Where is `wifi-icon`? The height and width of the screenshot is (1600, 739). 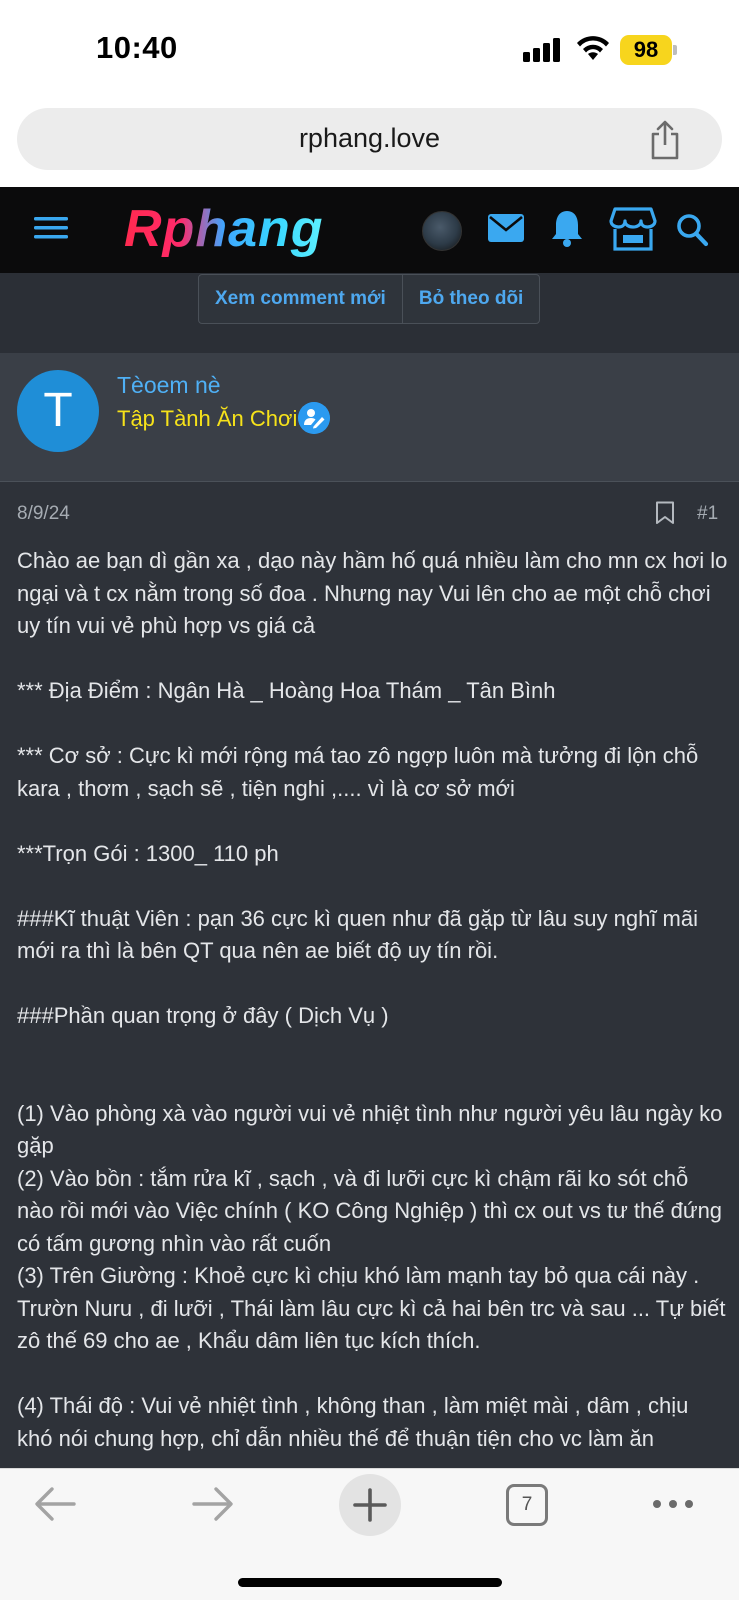 wifi-icon is located at coordinates (593, 48).